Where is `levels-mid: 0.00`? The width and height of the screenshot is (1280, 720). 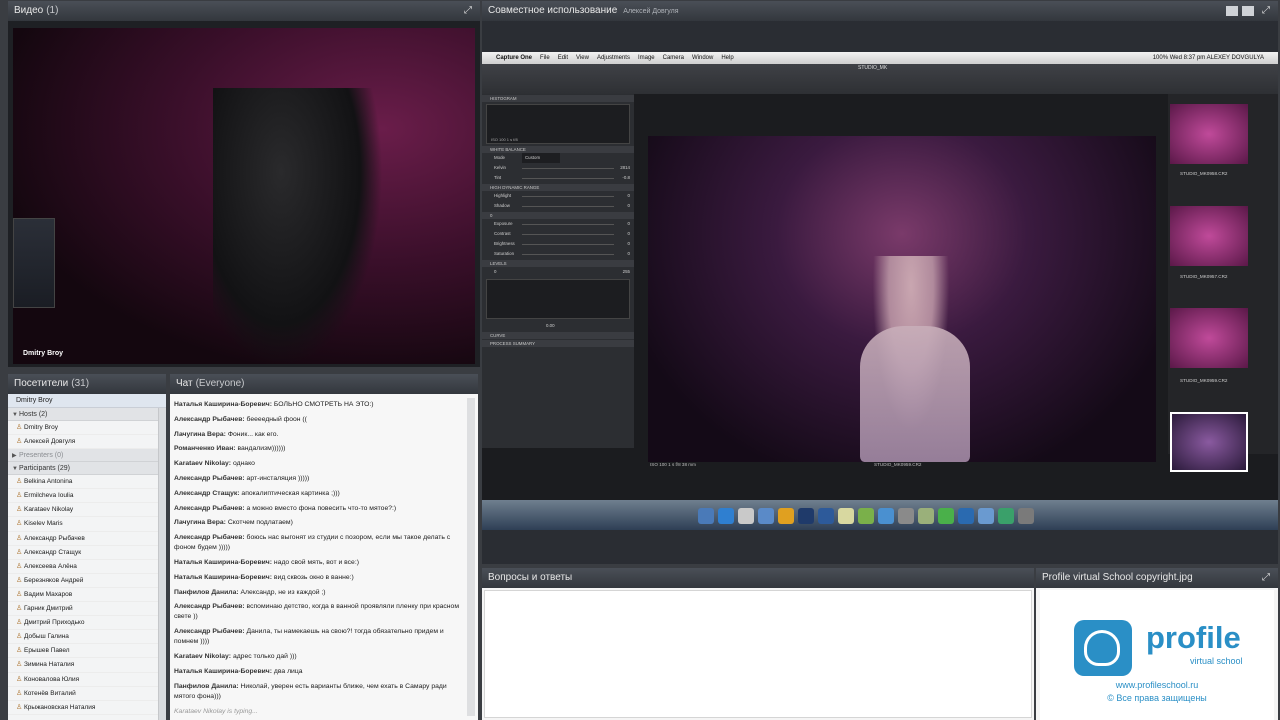
levels-mid: 0.00 is located at coordinates (550, 326).